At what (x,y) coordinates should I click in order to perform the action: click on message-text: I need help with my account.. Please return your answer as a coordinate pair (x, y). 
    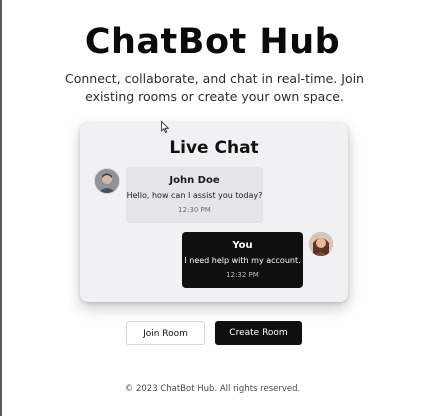
    Looking at the image, I should click on (242, 260).